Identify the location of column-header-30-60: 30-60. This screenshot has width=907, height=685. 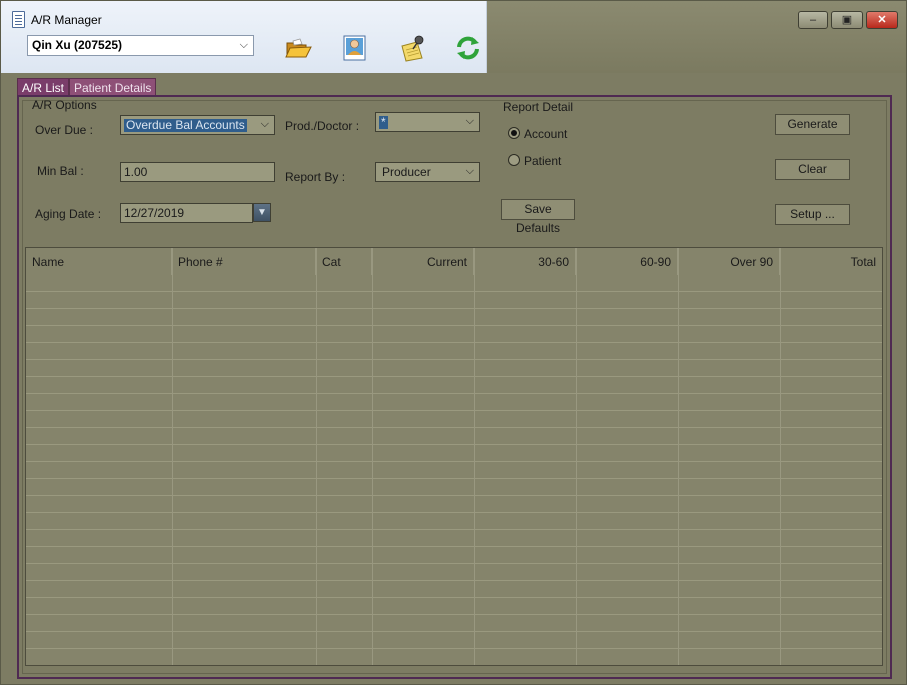
(525, 261).